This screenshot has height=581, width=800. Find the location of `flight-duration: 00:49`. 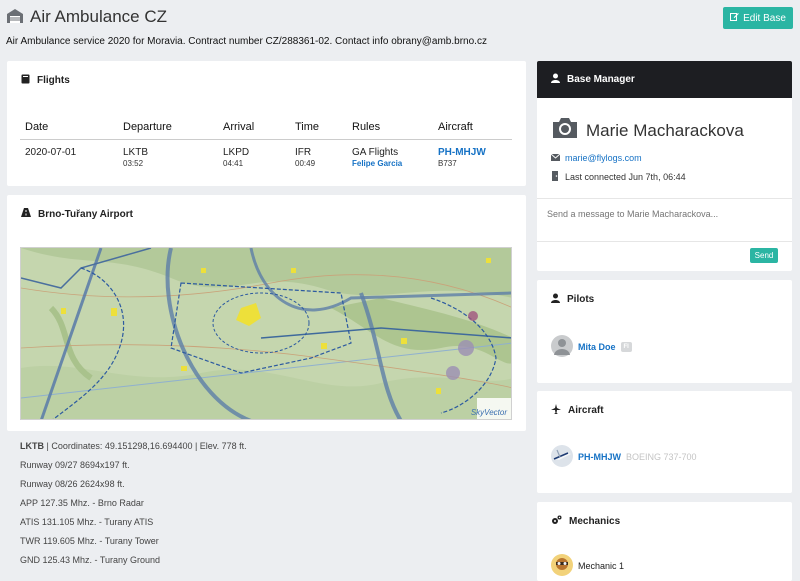

flight-duration: 00:49 is located at coordinates (305, 163).